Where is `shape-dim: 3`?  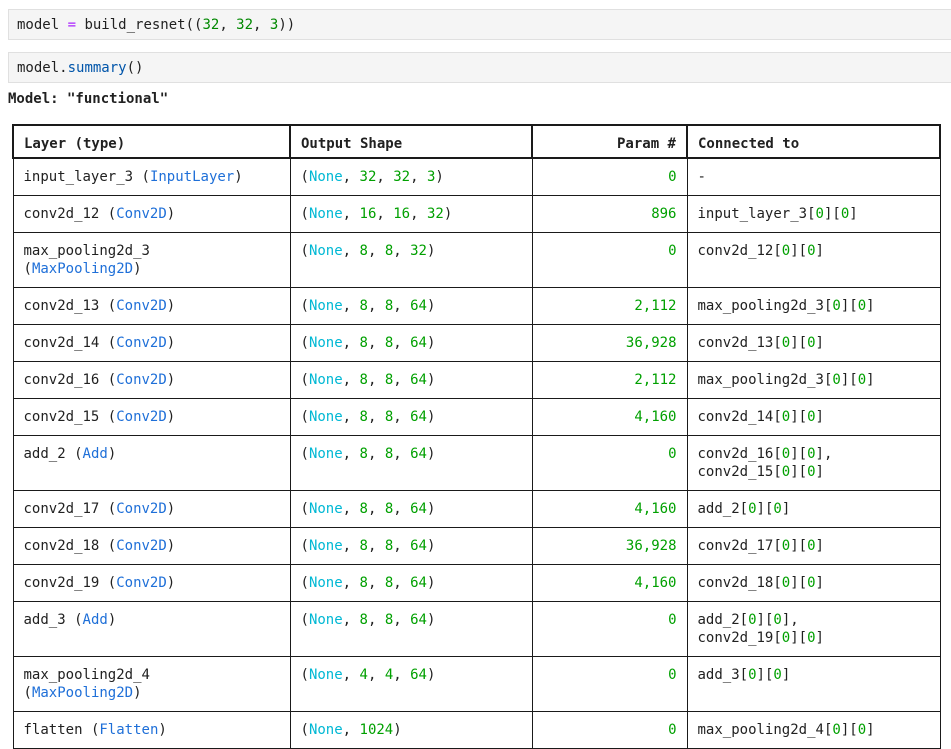
shape-dim: 3 is located at coordinates (431, 177).